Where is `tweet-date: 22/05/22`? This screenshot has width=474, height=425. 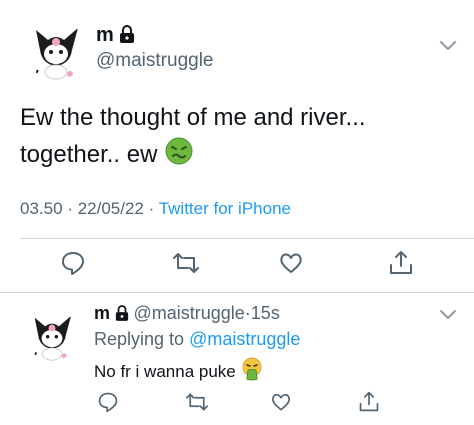
tweet-date: 22/05/22 is located at coordinates (111, 208).